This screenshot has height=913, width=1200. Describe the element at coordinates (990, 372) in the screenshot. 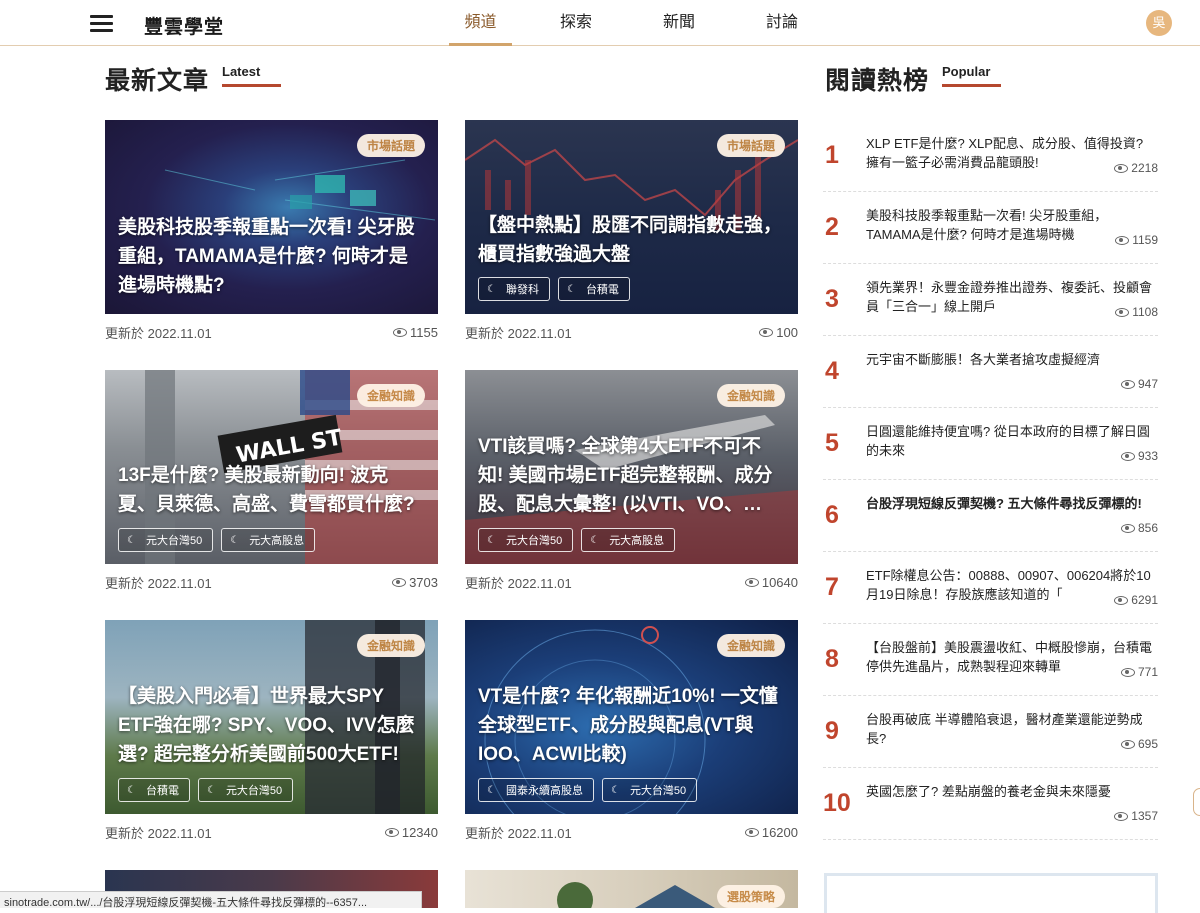

I see `popular-item: 4 元宇宙不斷膨脹！各大業者搶攻虛擬經濟 947` at that location.